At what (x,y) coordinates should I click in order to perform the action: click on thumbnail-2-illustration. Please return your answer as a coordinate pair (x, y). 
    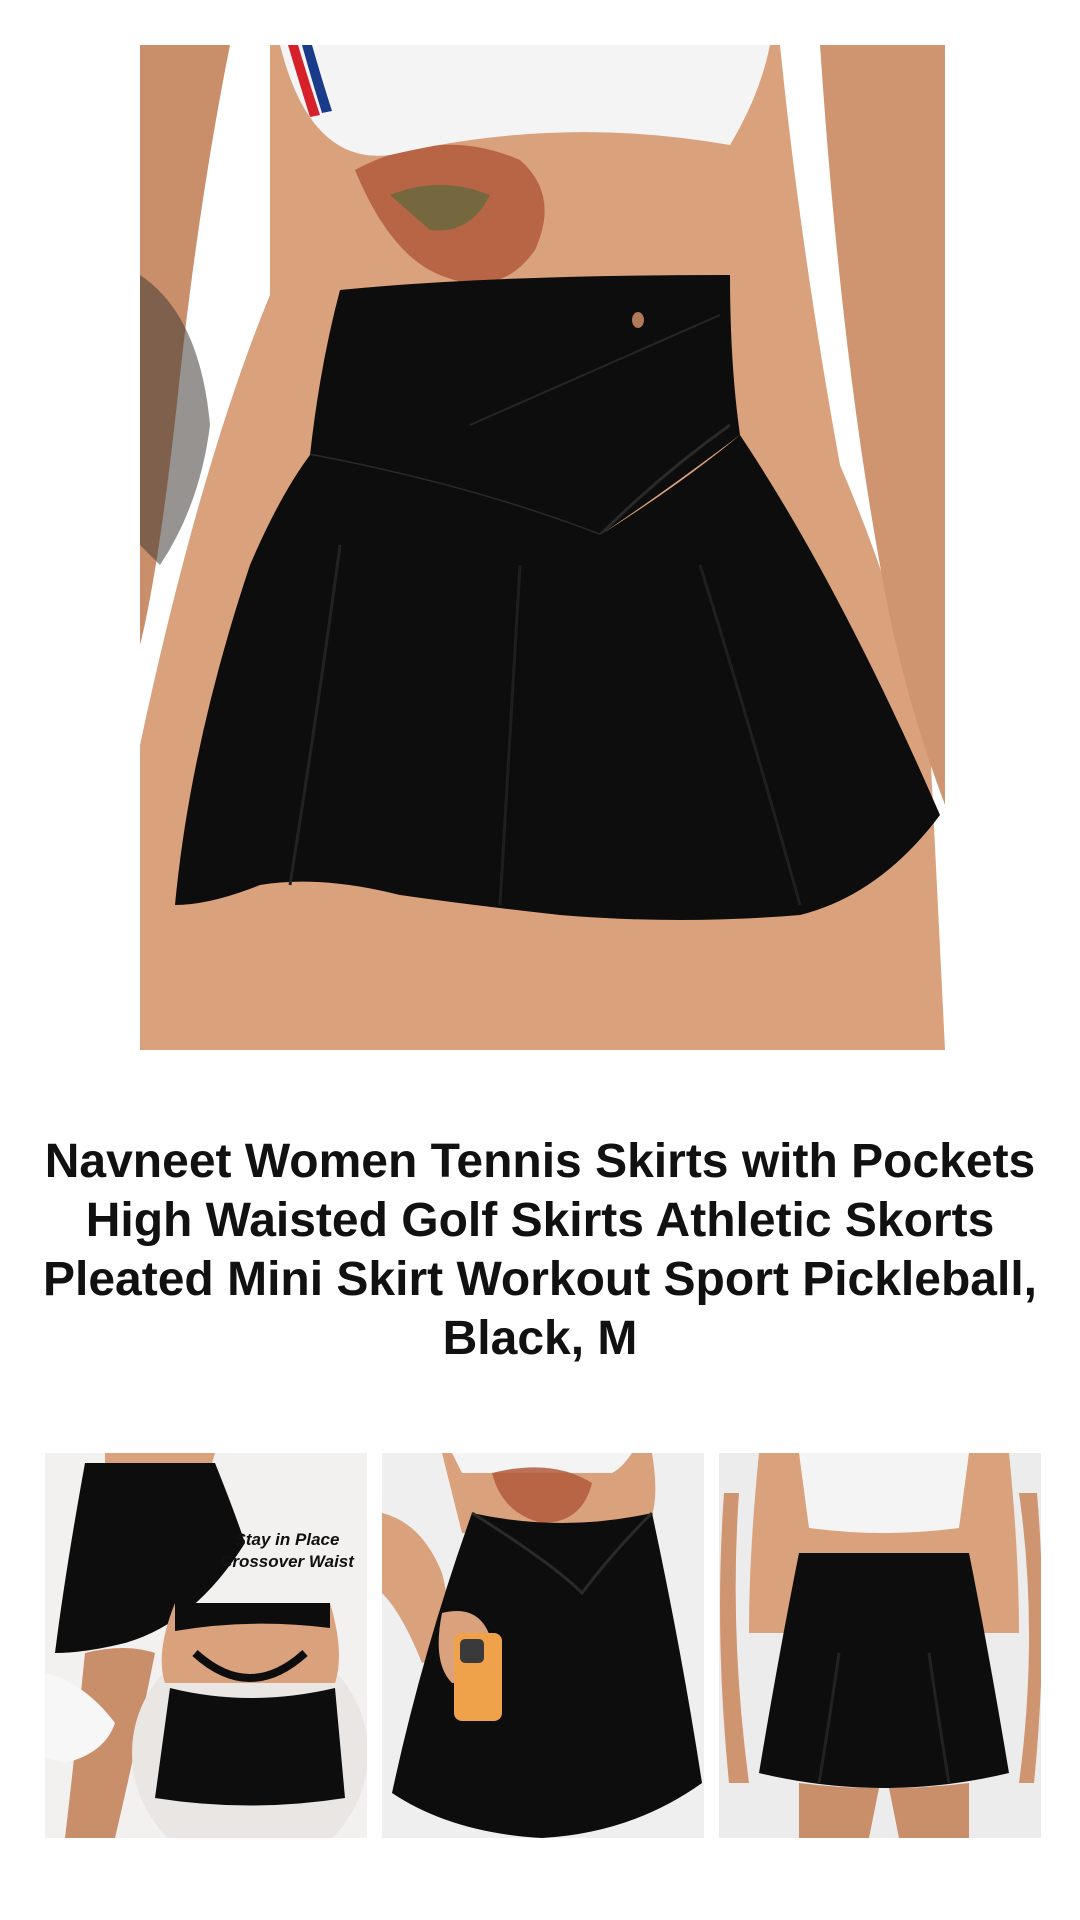
    Looking at the image, I should click on (543, 1645).